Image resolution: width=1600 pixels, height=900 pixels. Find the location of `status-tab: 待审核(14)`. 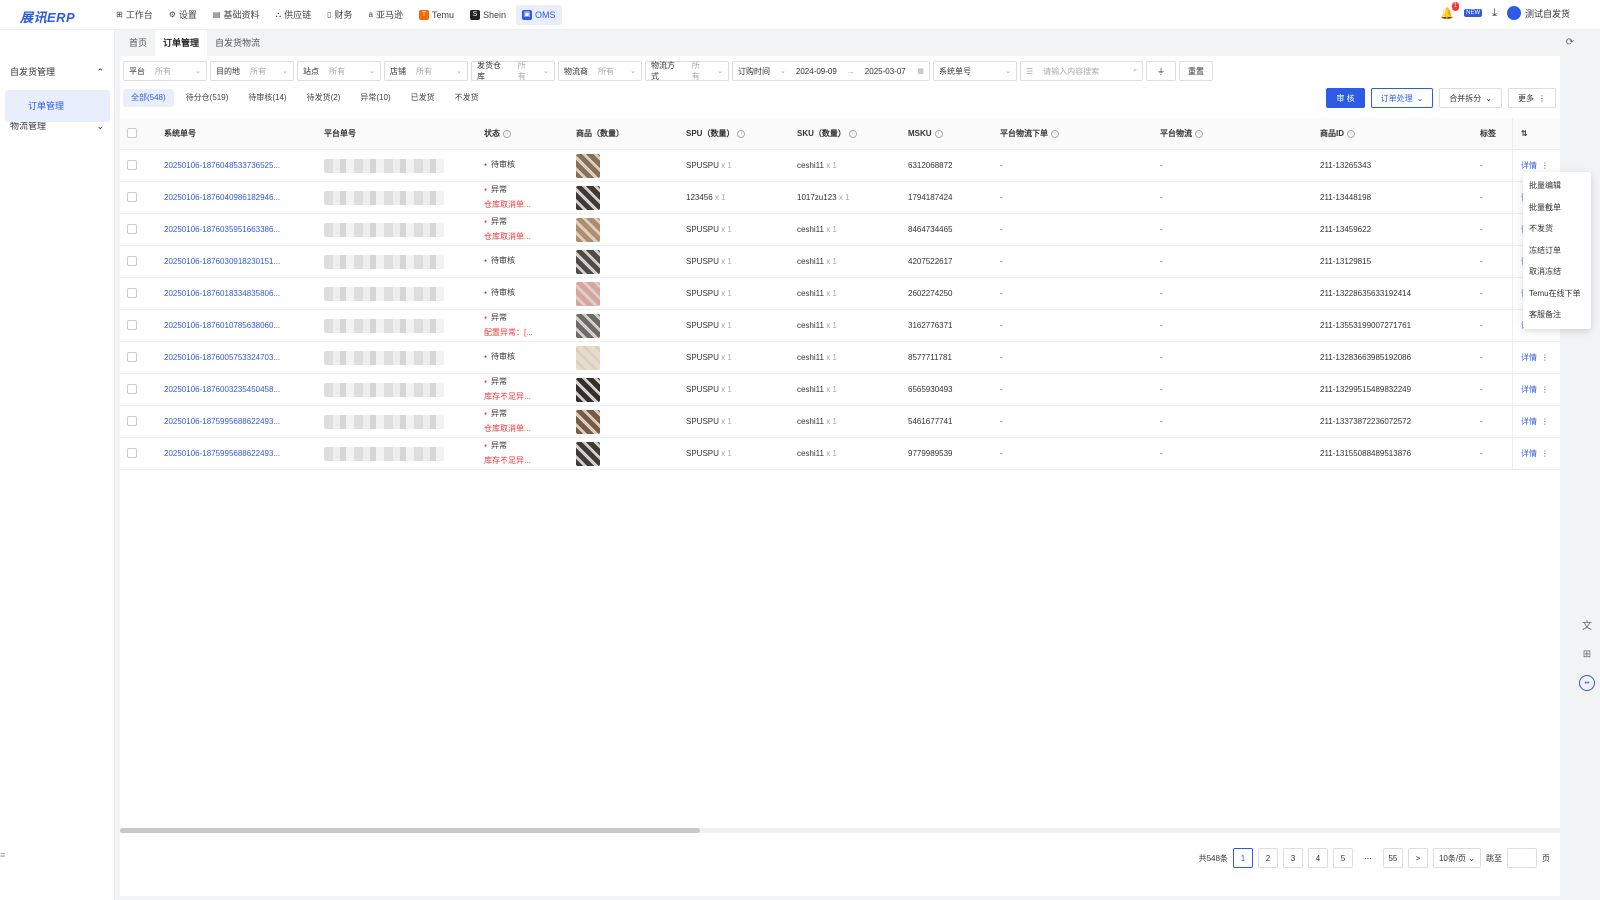

status-tab: 待审核(14) is located at coordinates (267, 98).